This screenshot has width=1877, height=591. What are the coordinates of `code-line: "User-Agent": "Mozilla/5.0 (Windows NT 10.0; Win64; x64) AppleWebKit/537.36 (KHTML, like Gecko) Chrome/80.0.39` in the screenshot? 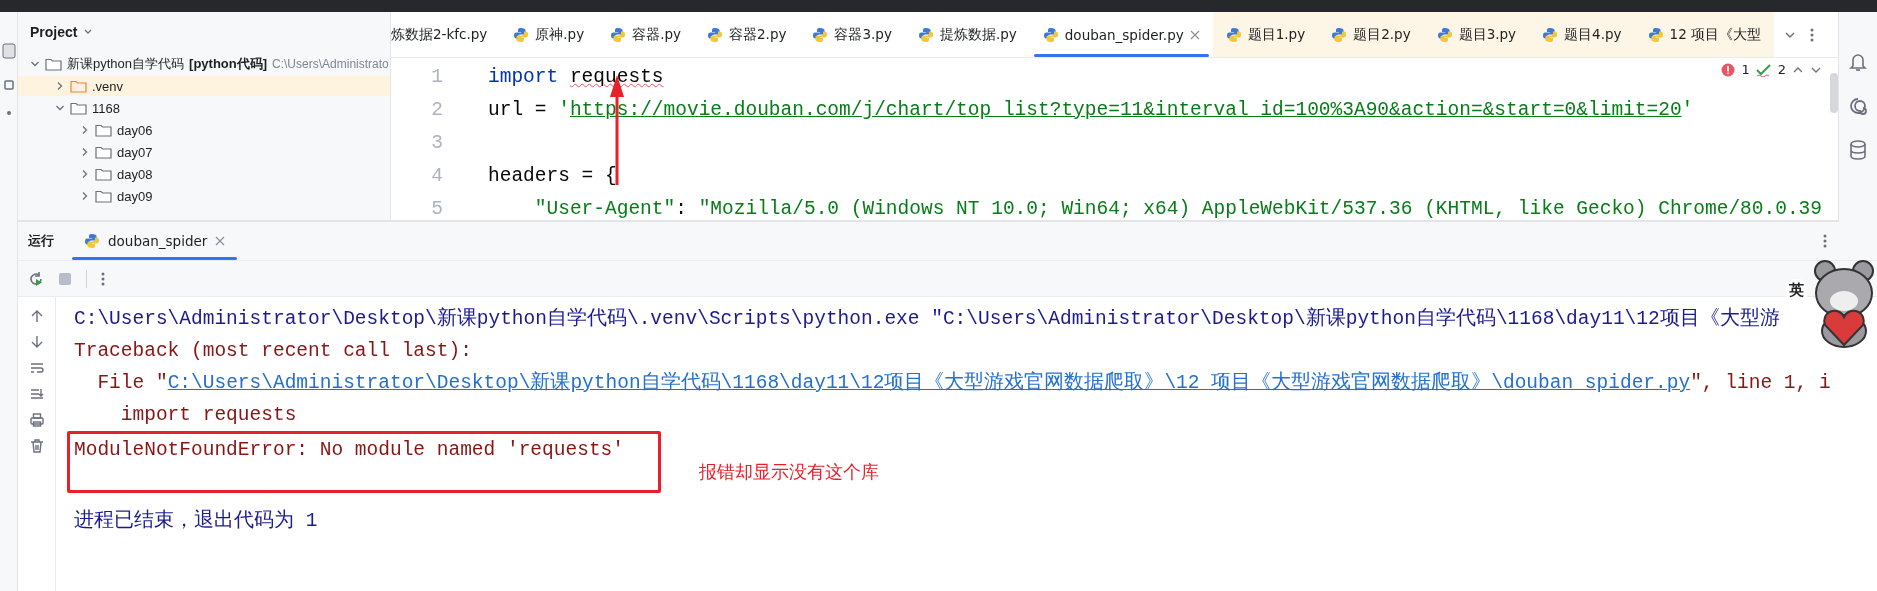 It's located at (1178, 208).